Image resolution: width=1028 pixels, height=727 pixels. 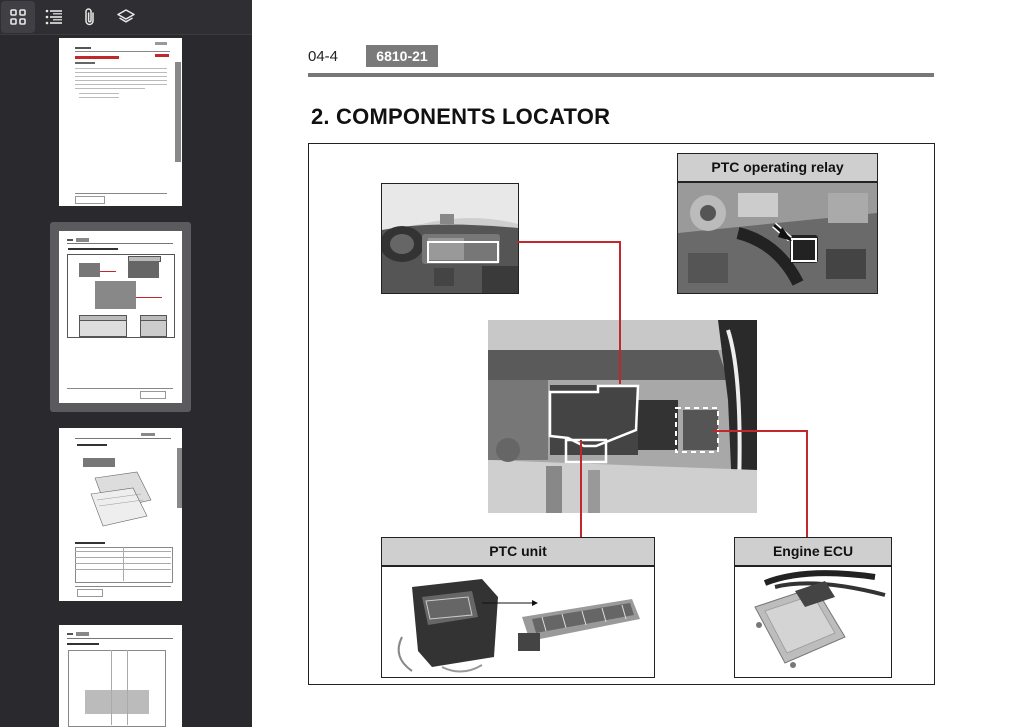 What do you see at coordinates (450, 238) in the screenshot?
I see `dashboard-photo` at bounding box center [450, 238].